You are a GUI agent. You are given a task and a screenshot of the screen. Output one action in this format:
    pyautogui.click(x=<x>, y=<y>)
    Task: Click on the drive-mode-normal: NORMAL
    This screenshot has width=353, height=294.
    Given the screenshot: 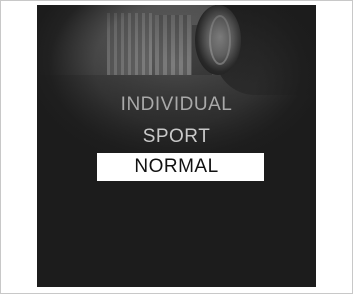 What is the action you would take?
    pyautogui.click(x=176, y=167)
    